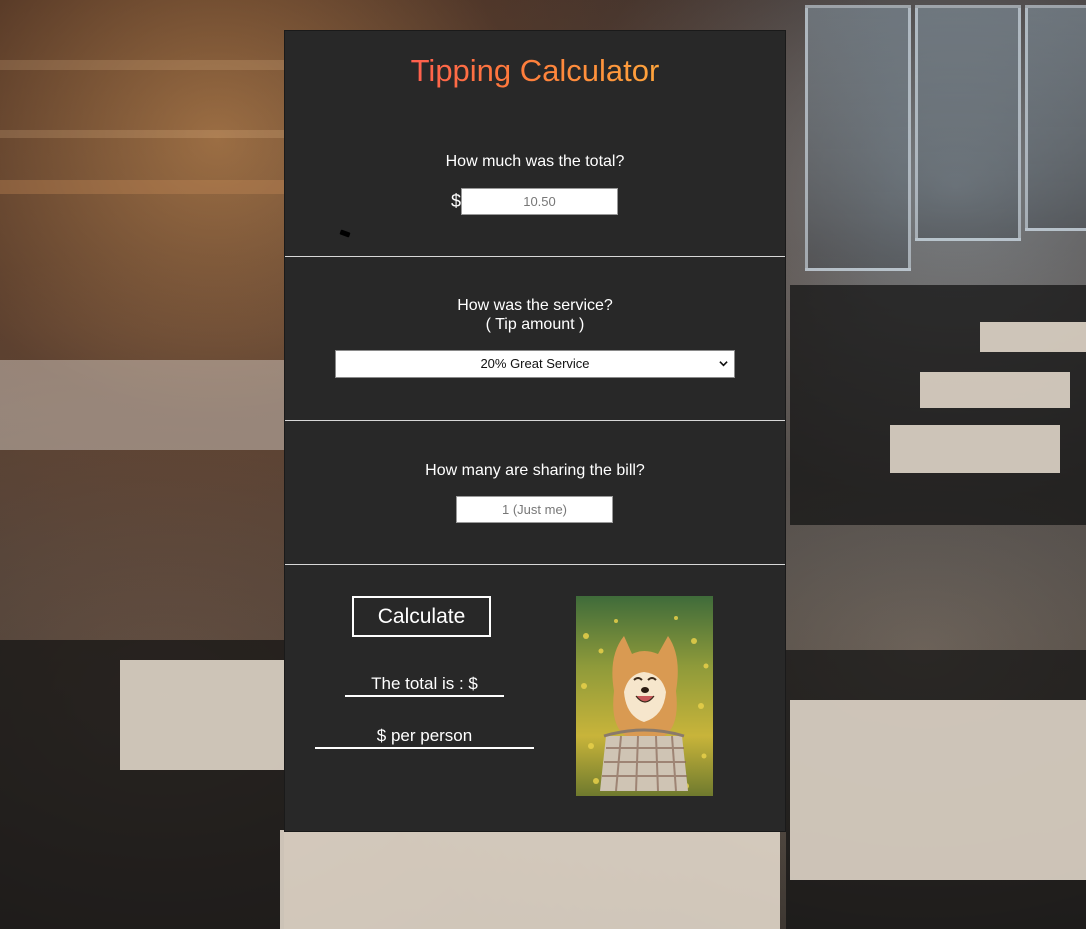  Describe the element at coordinates (535, 144) in the screenshot. I see `bill-section: How much was the total? $` at that location.